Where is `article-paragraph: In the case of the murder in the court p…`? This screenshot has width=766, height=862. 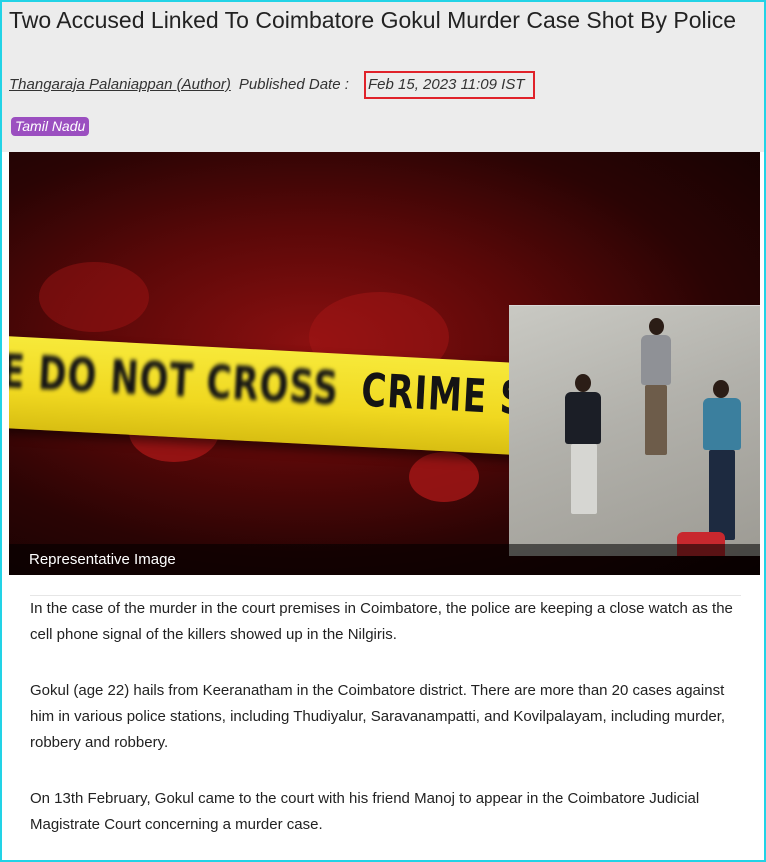 article-paragraph: In the case of the murder in the court p… is located at coordinates (381, 621).